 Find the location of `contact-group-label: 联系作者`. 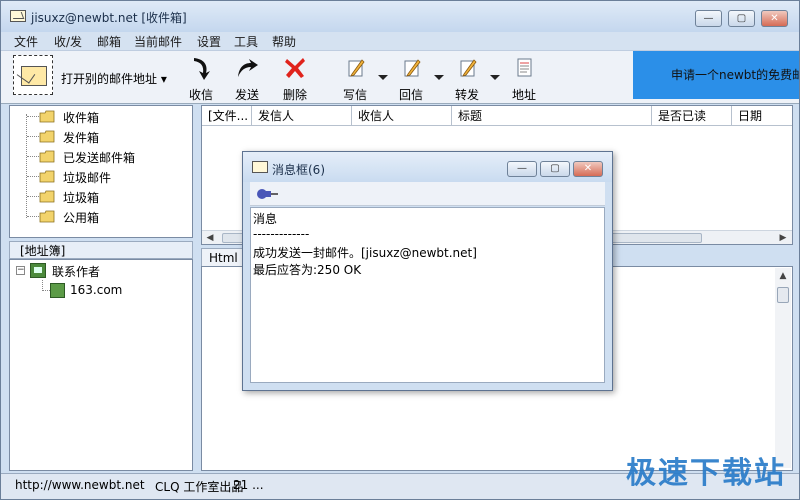

contact-group-label: 联系作者 is located at coordinates (76, 271).